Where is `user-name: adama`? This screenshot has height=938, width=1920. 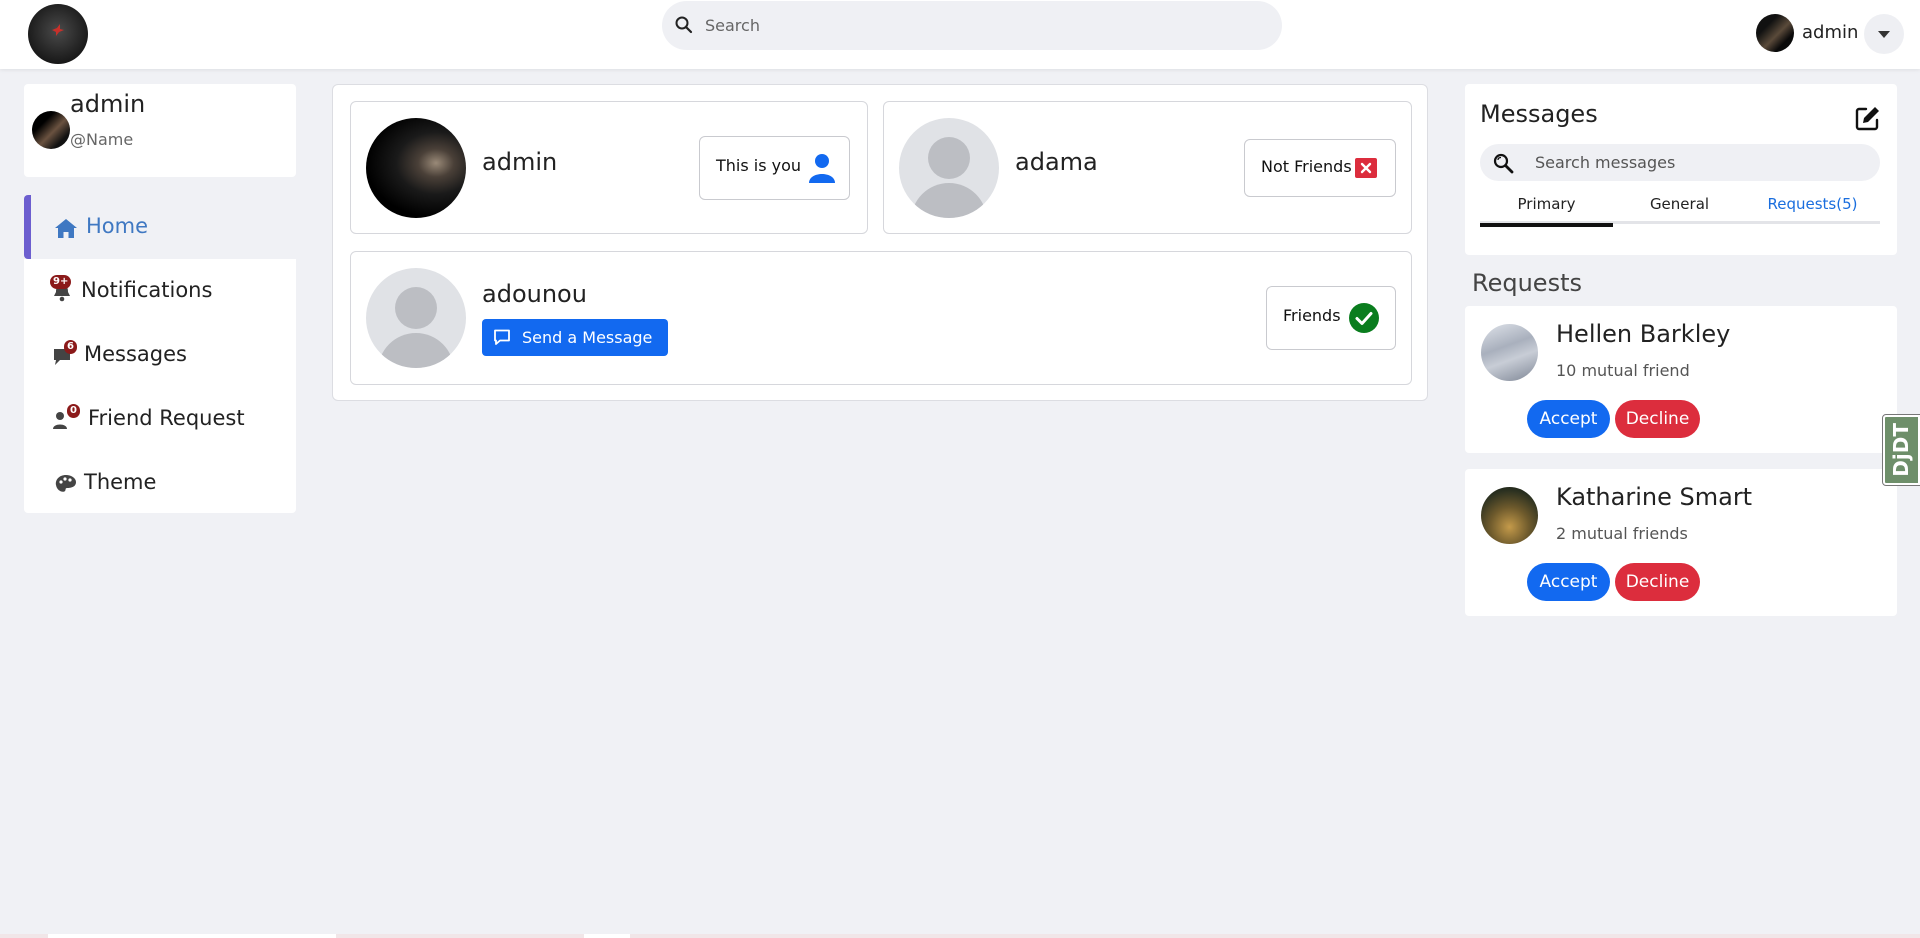
user-name: adama is located at coordinates (1056, 162).